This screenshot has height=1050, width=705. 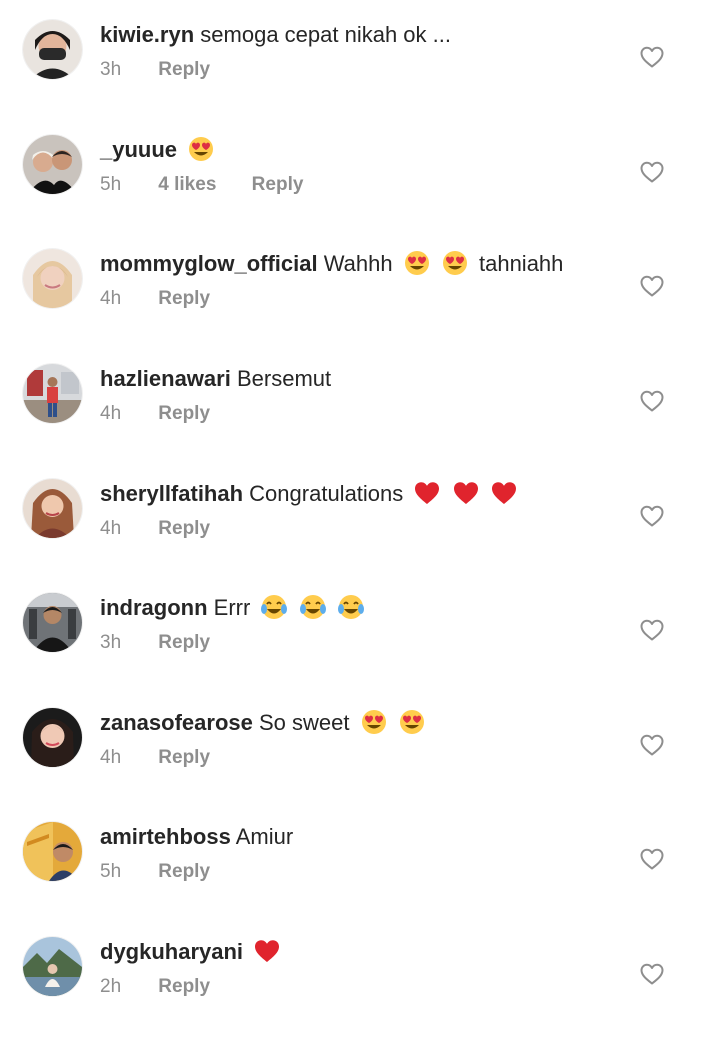 I want to click on comment-username: hazlienawari, so click(x=165, y=378).